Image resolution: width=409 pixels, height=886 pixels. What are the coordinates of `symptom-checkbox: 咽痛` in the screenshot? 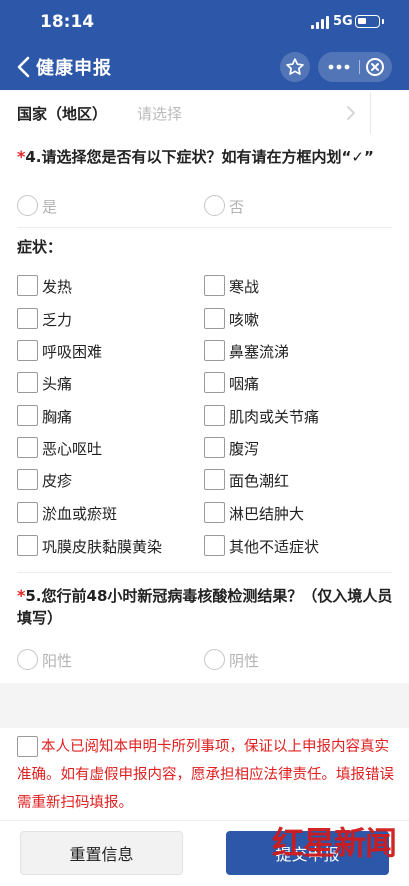 It's located at (294, 383).